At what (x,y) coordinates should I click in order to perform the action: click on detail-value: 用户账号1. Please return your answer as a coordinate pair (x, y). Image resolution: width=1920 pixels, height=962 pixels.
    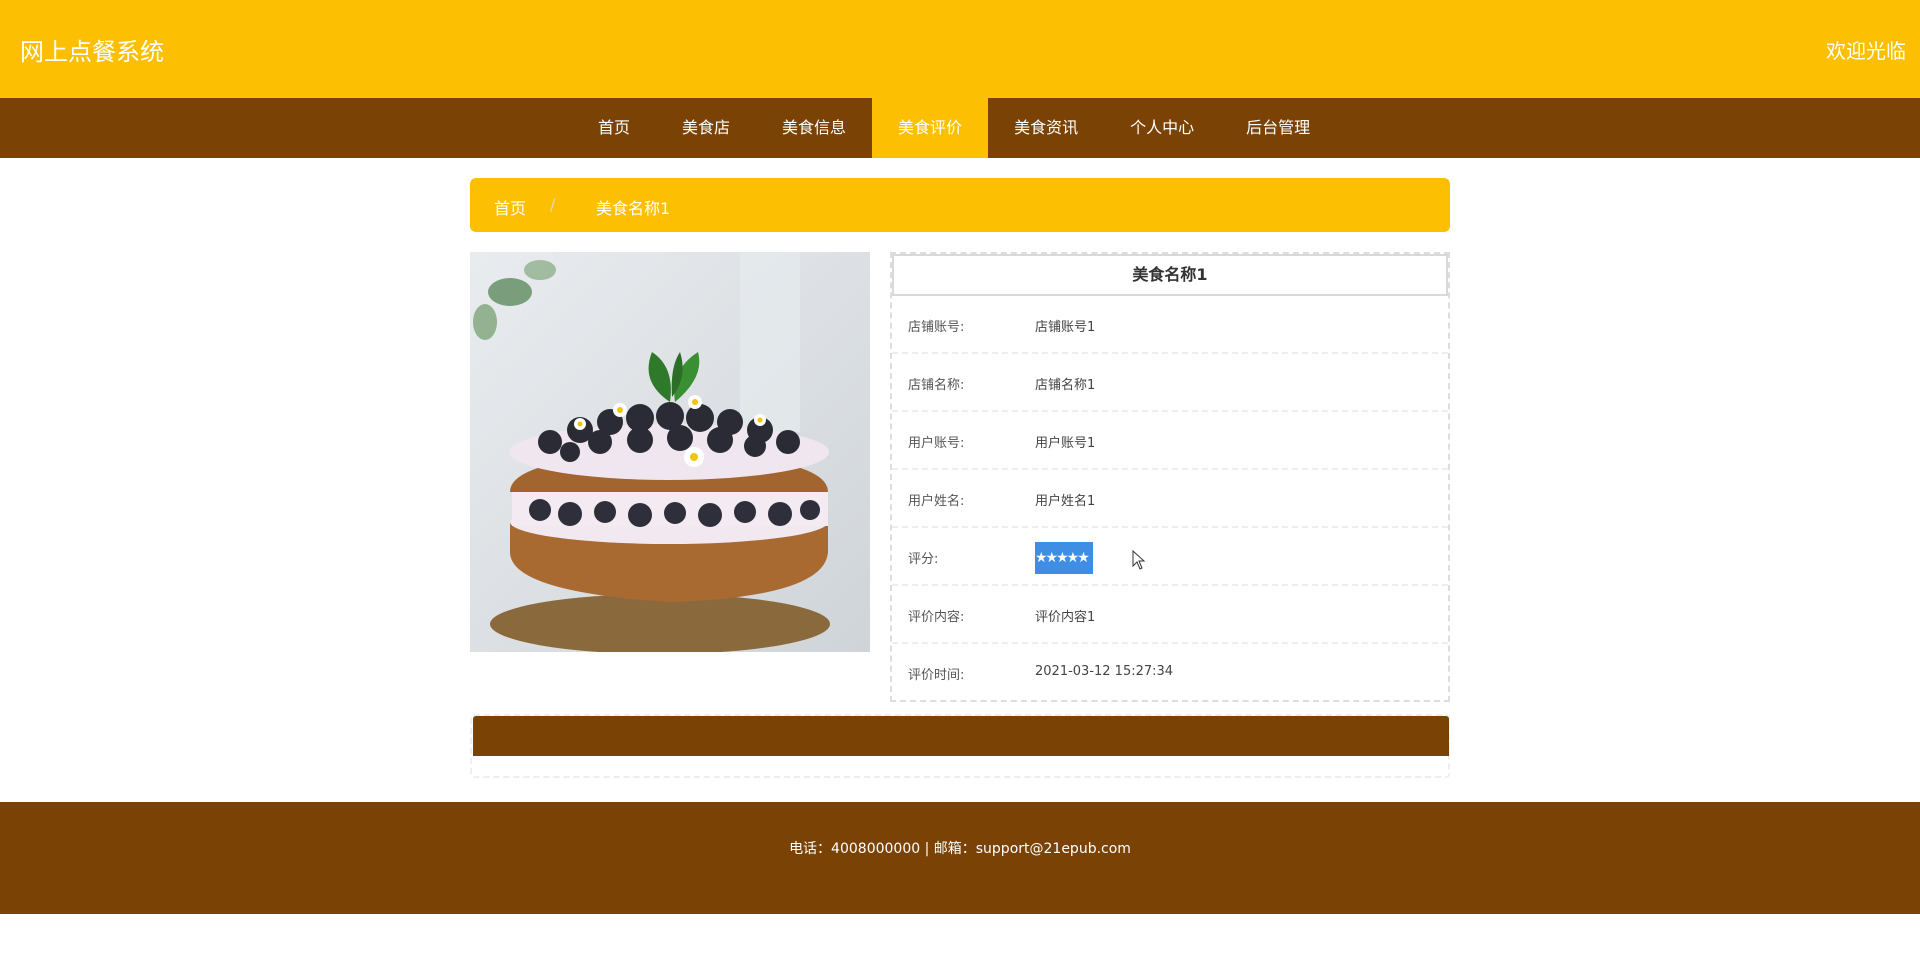
    Looking at the image, I should click on (1065, 443).